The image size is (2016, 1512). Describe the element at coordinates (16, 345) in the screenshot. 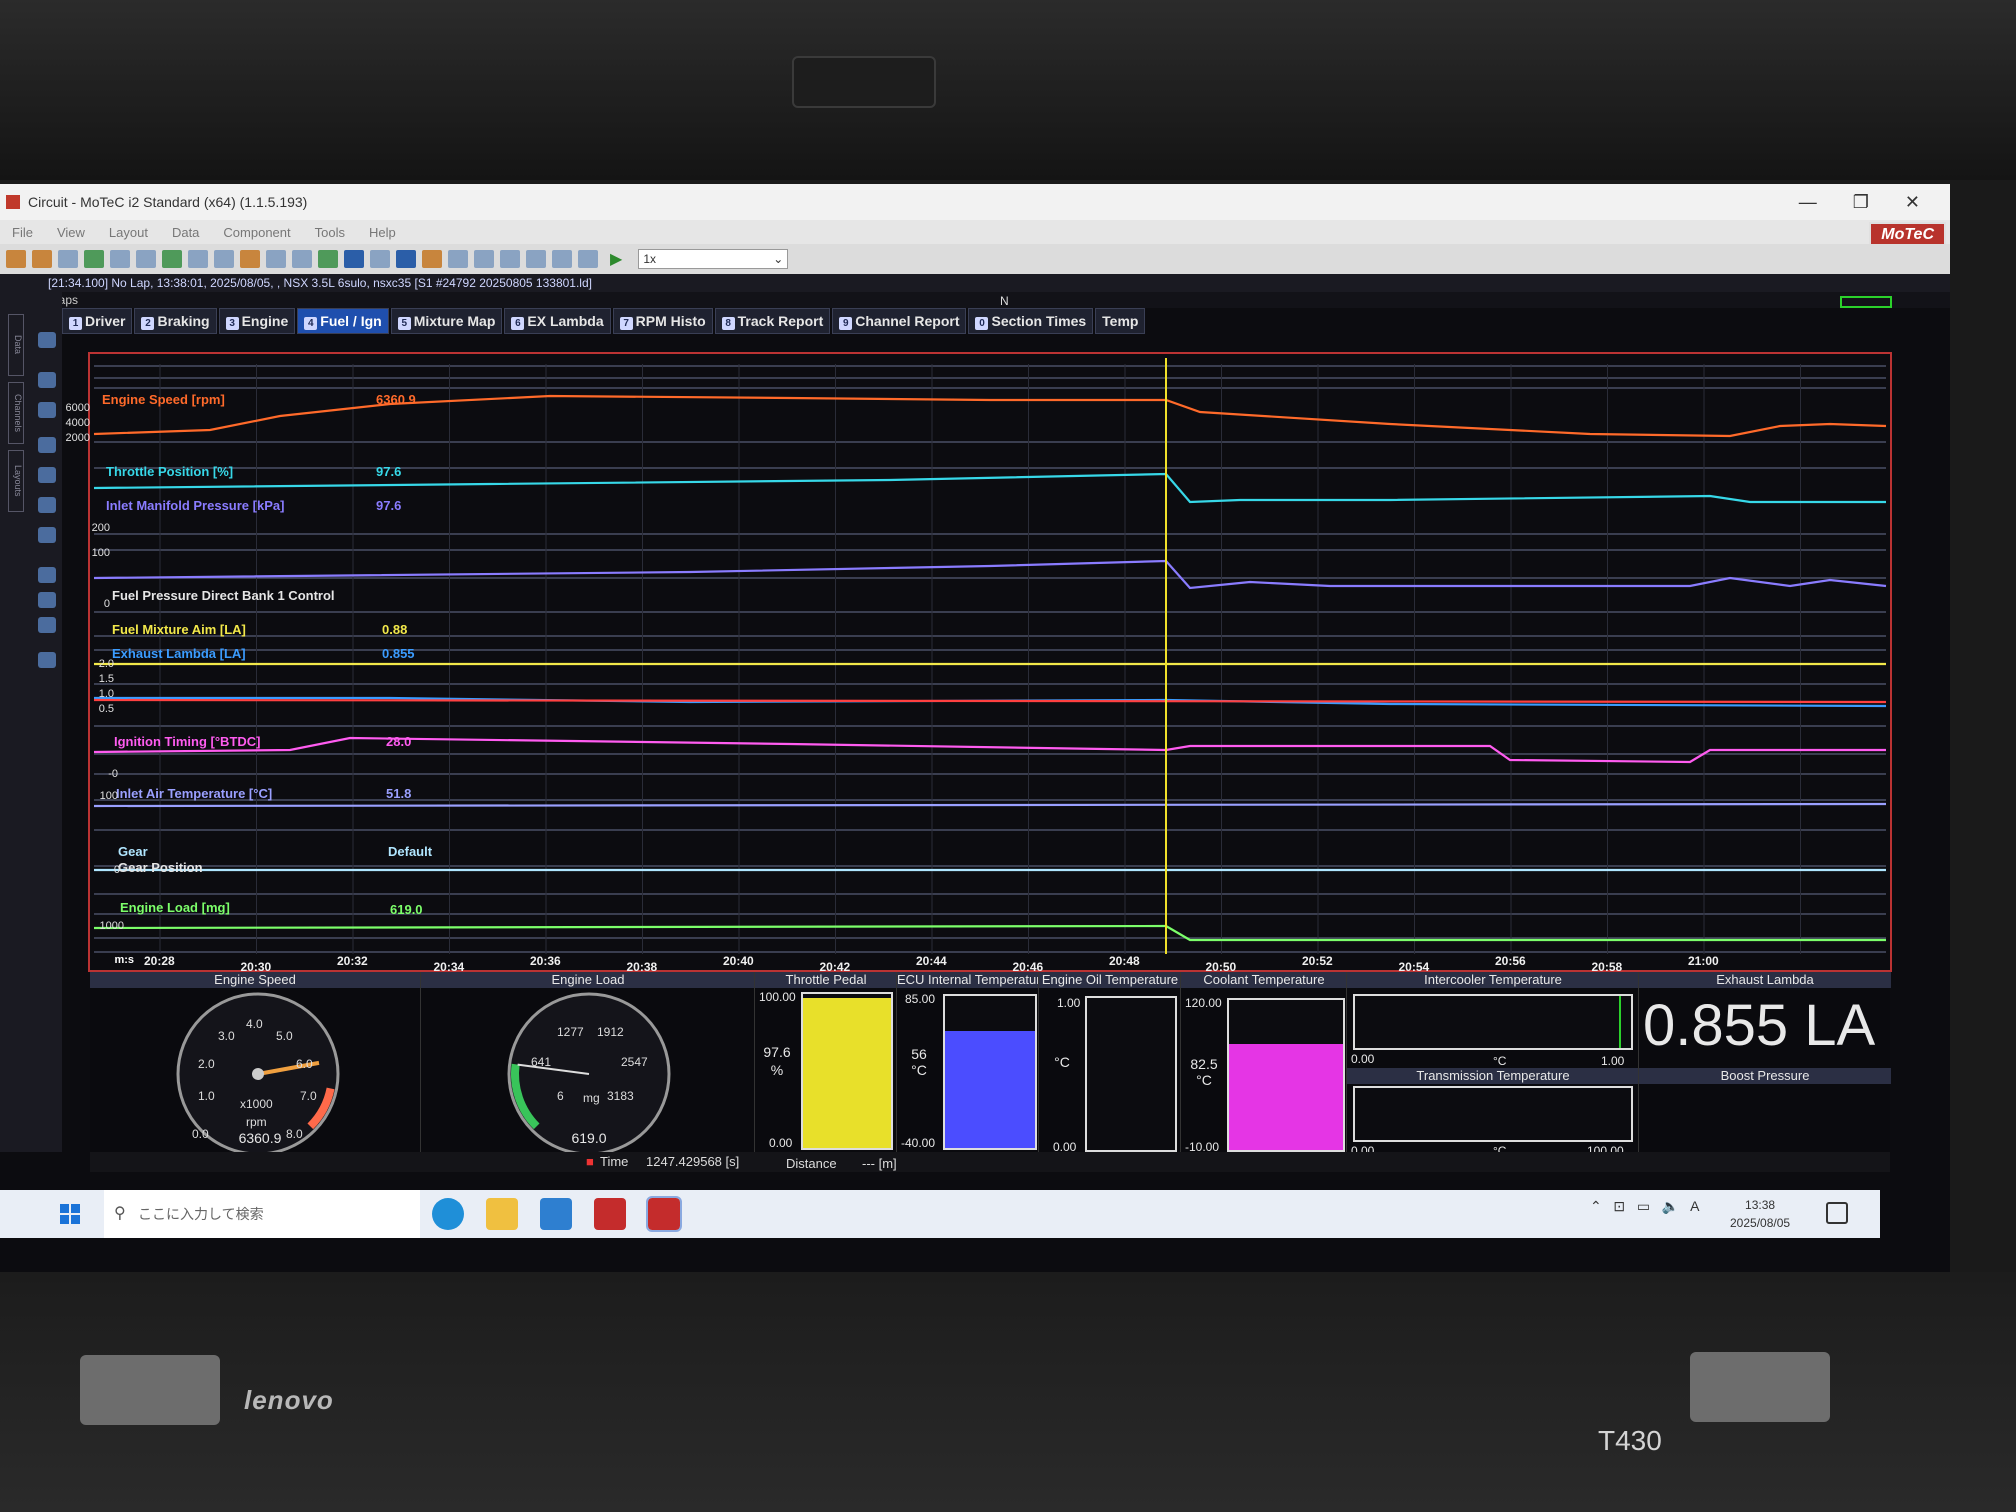

I see `sidebar-tab-data: Data` at that location.